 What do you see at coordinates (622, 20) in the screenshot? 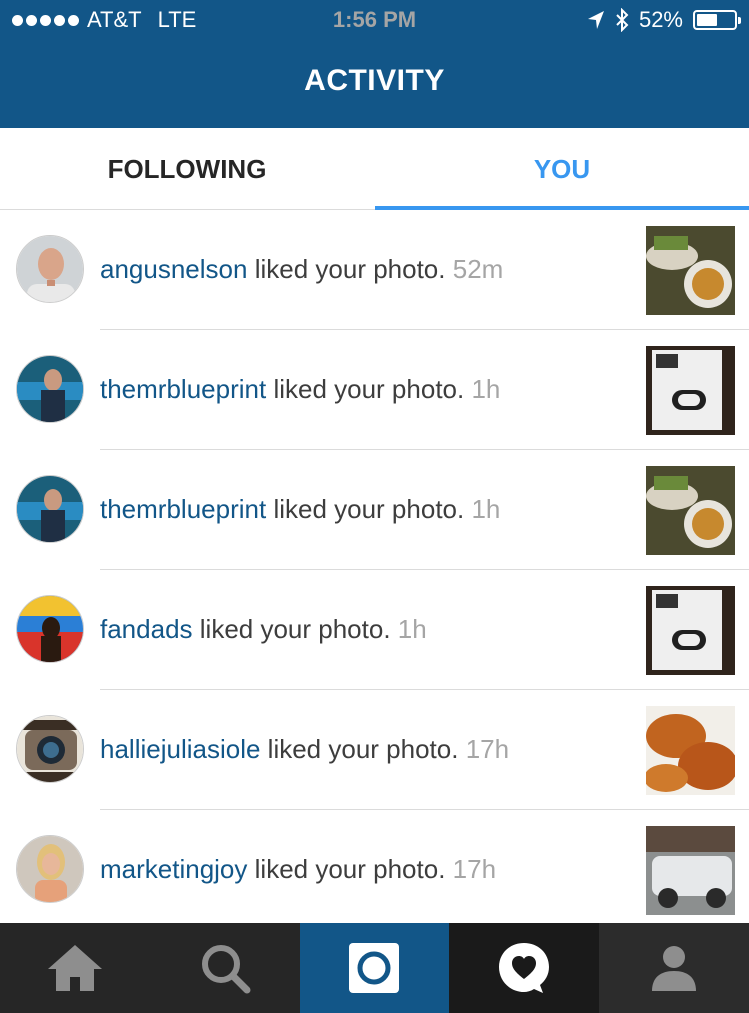
I see `bluetooth-icon` at bounding box center [622, 20].